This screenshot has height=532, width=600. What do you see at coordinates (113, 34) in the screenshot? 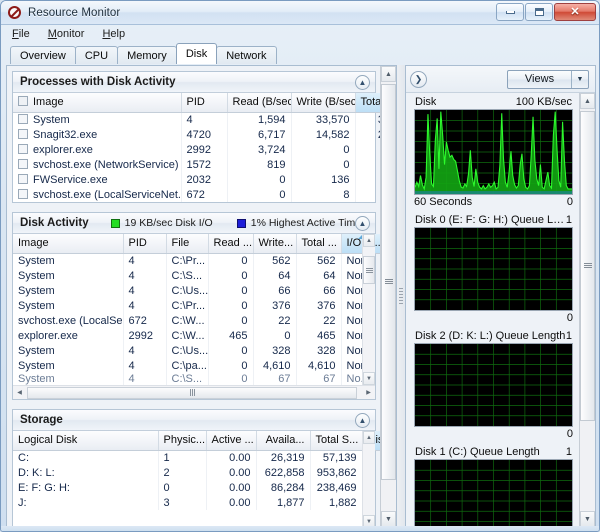
I see `menu-help: Help` at bounding box center [113, 34].